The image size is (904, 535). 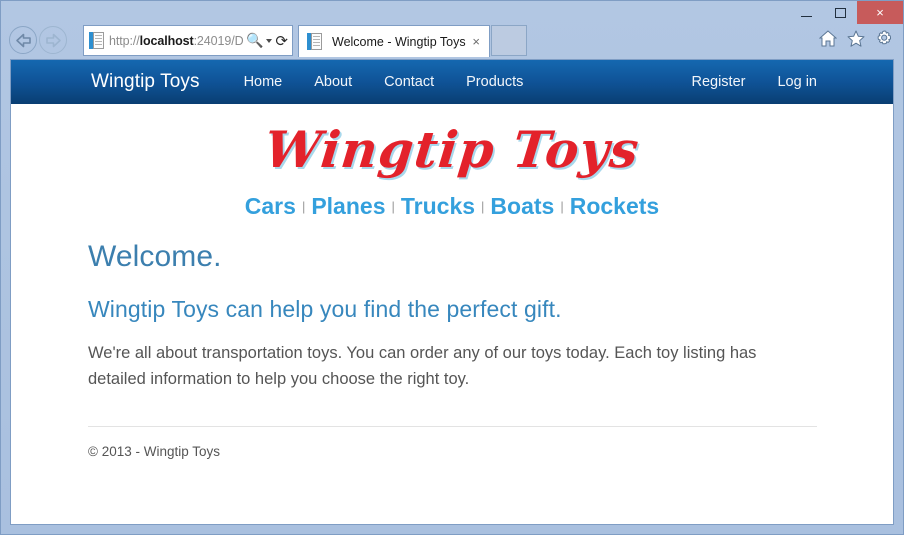 What do you see at coordinates (476, 41) in the screenshot?
I see `tab-close-icon: ×` at bounding box center [476, 41].